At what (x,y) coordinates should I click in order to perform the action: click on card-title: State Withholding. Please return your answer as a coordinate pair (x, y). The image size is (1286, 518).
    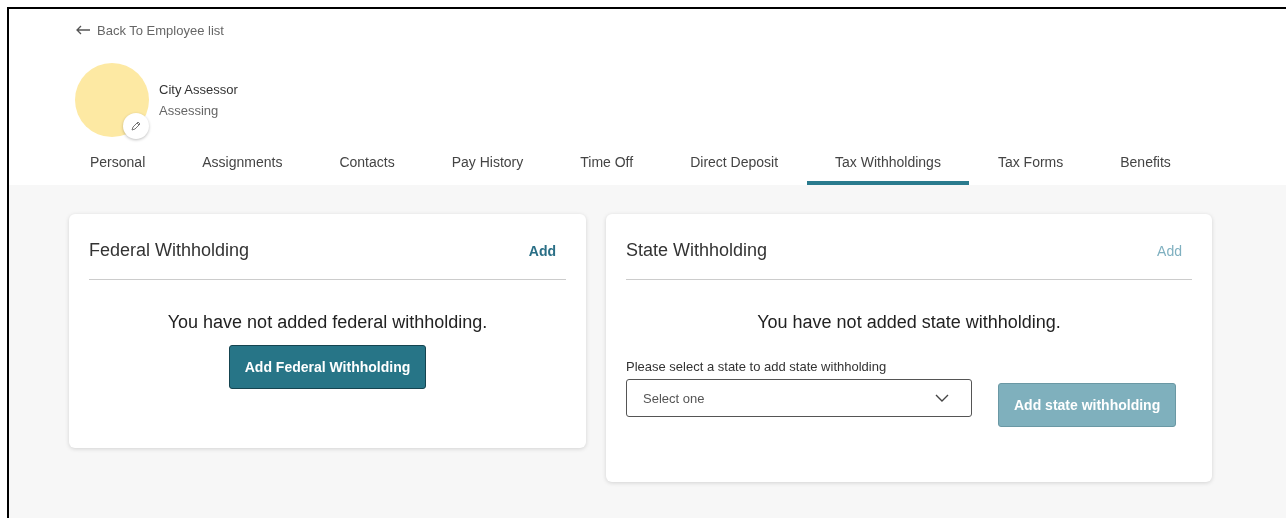
    Looking at the image, I should click on (697, 250).